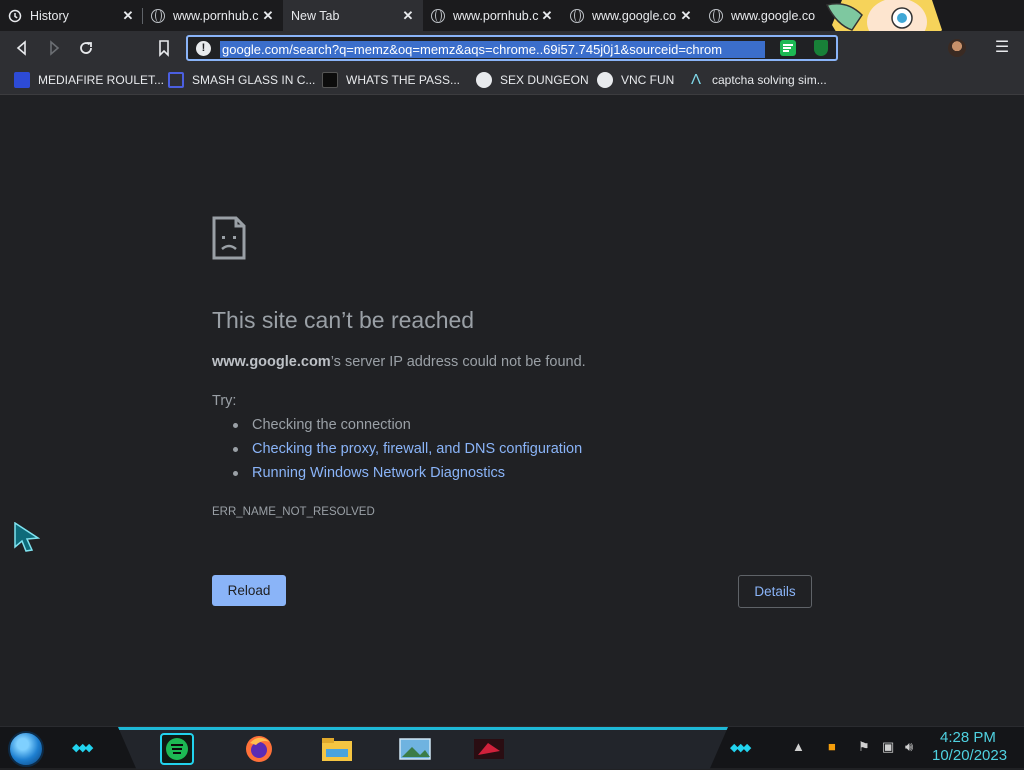  Describe the element at coordinates (788, 48) in the screenshot. I see `spotify-extension-icon` at that location.